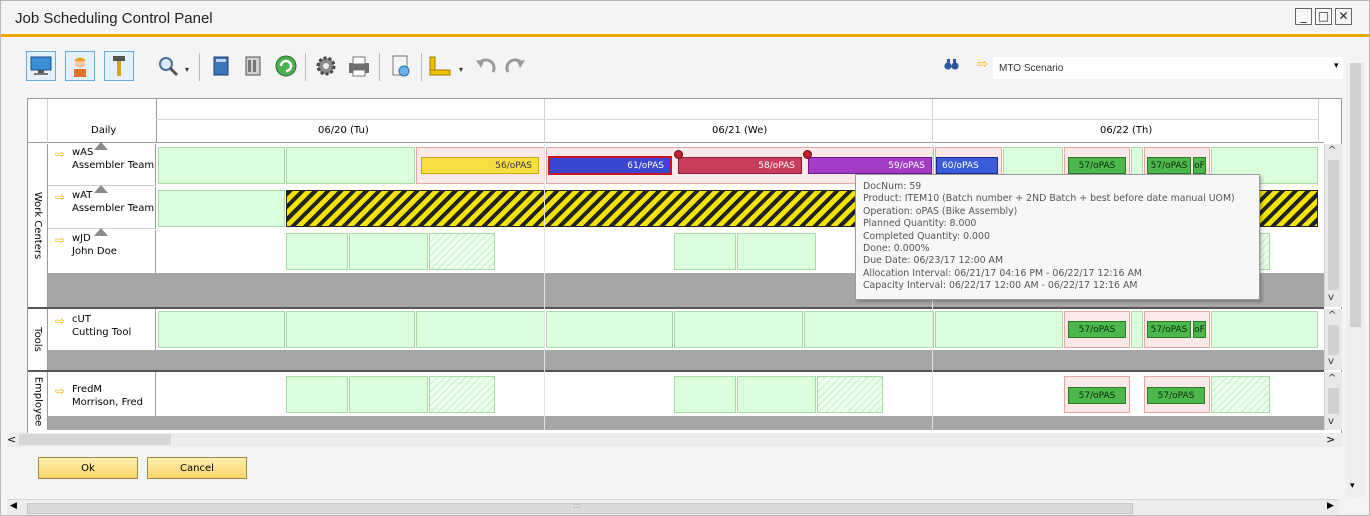 This screenshot has height=516, width=1370. What do you see at coordinates (38, 401) in the screenshot?
I see `group-label-employee: Employee` at bounding box center [38, 401].